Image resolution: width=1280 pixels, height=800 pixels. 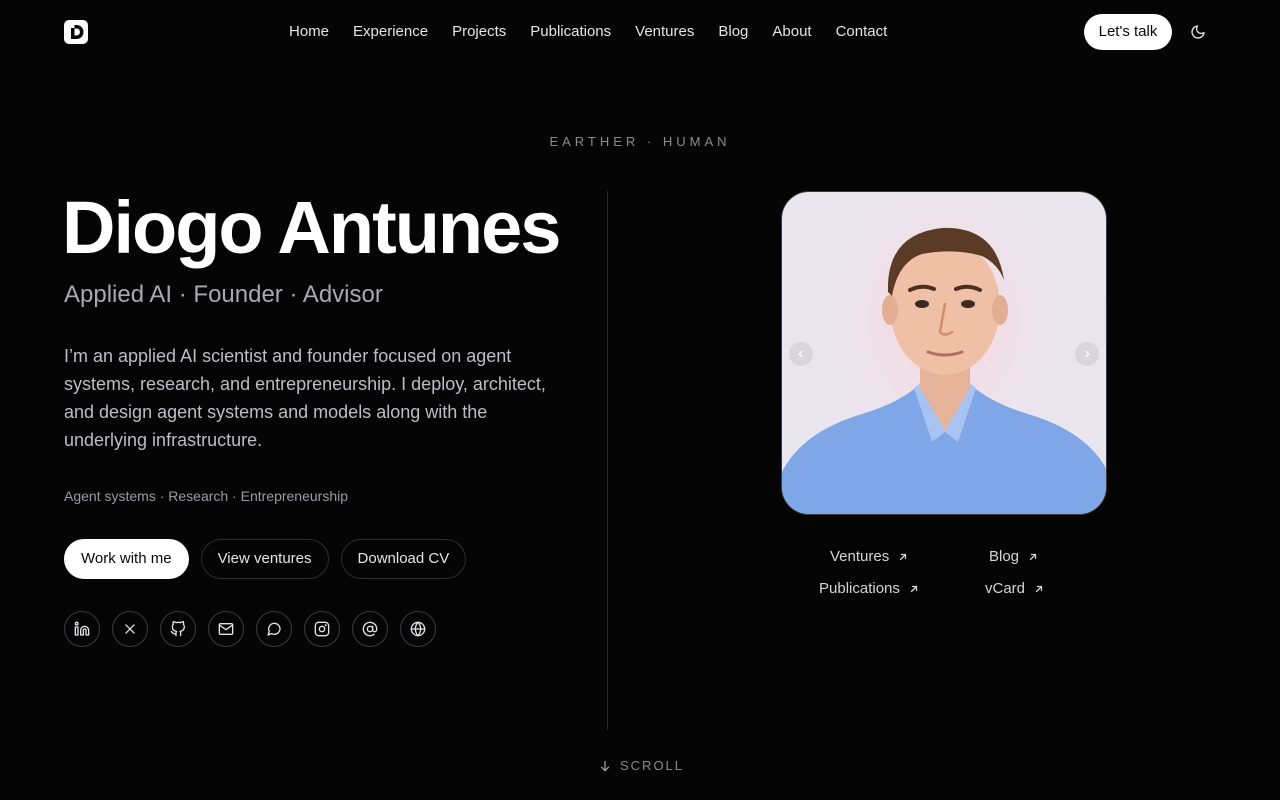 I want to click on moon-icon, so click(x=1198, y=32).